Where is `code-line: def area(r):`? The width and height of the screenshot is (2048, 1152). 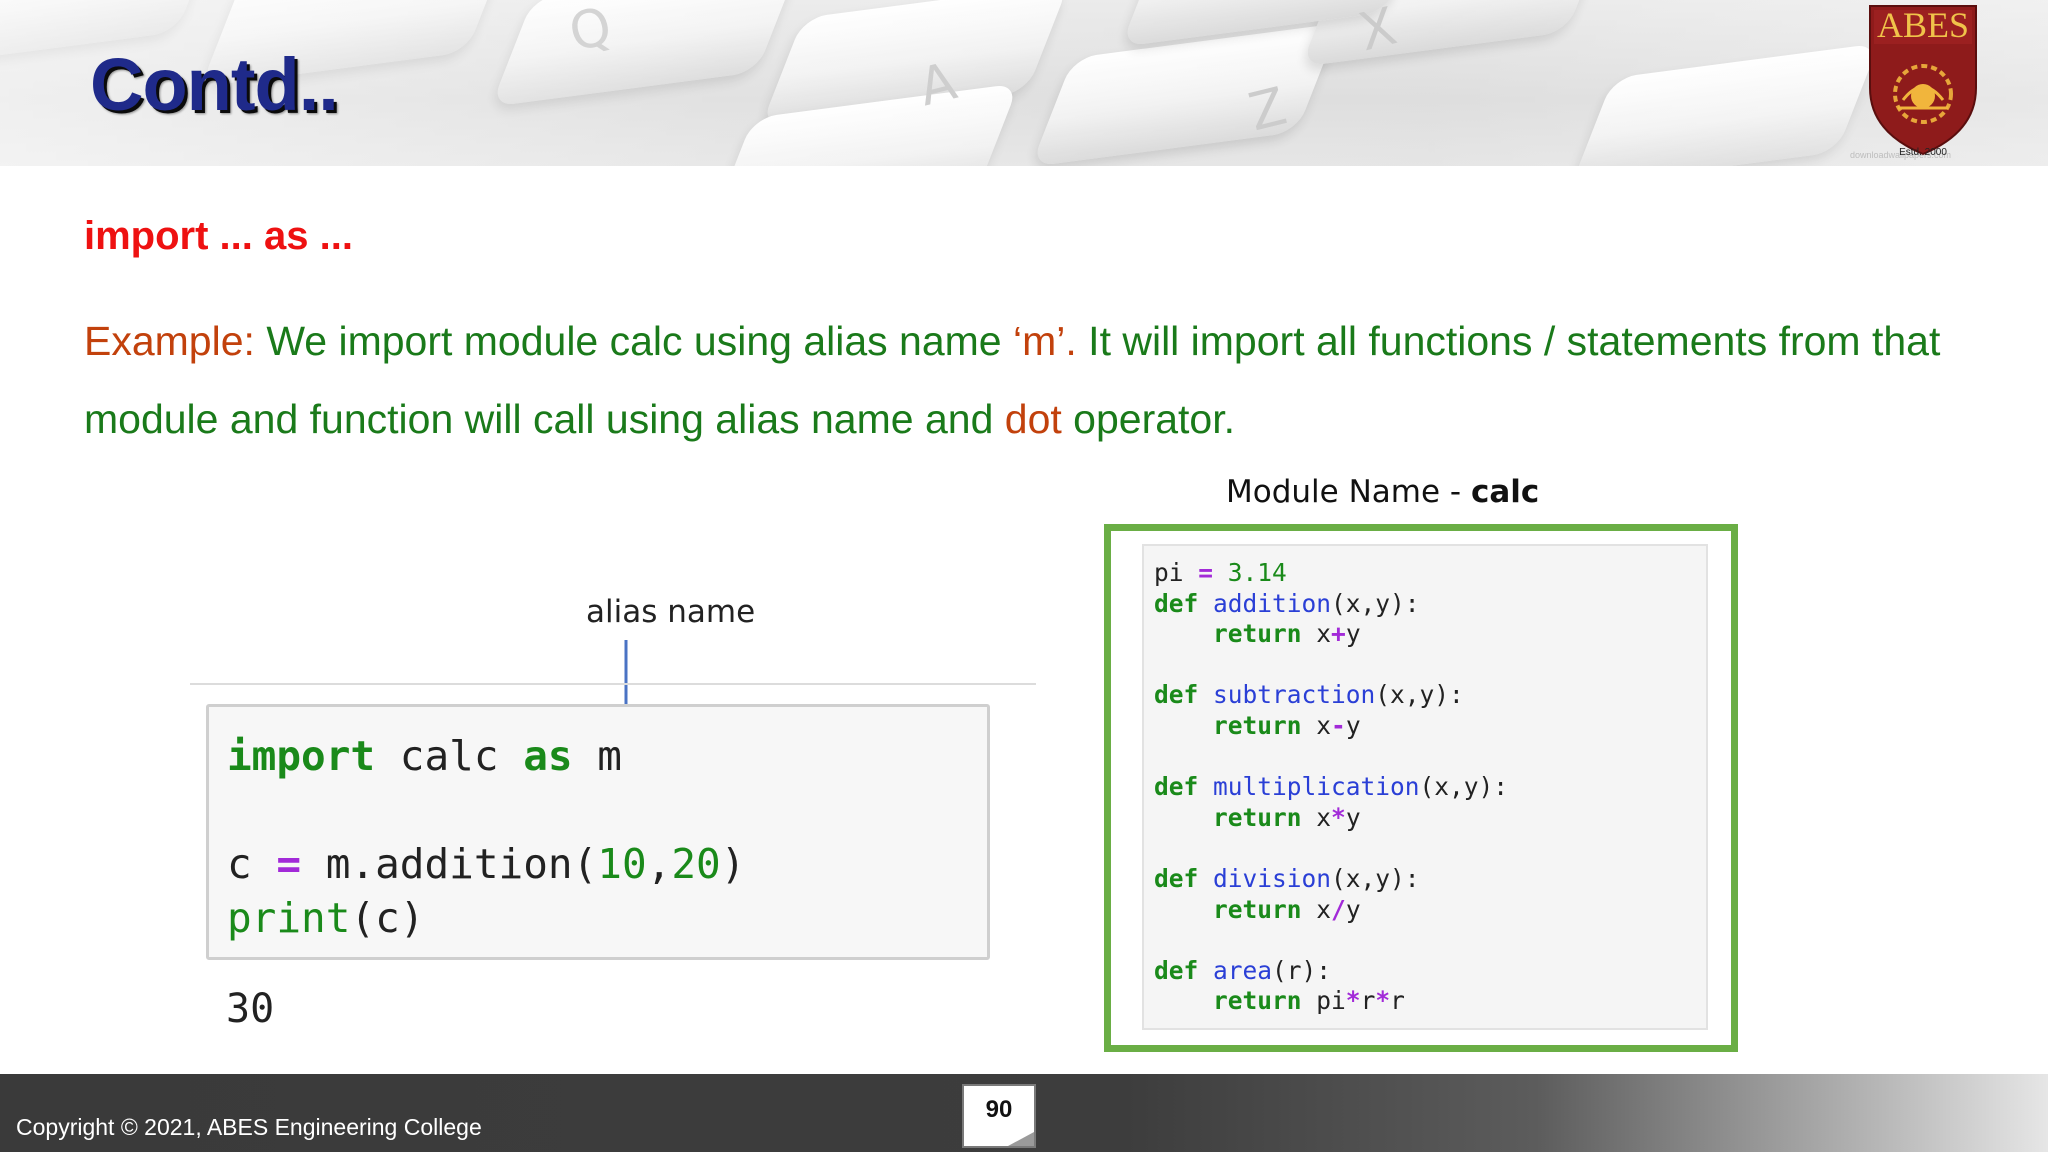
code-line: def area(r): is located at coordinates (1243, 970).